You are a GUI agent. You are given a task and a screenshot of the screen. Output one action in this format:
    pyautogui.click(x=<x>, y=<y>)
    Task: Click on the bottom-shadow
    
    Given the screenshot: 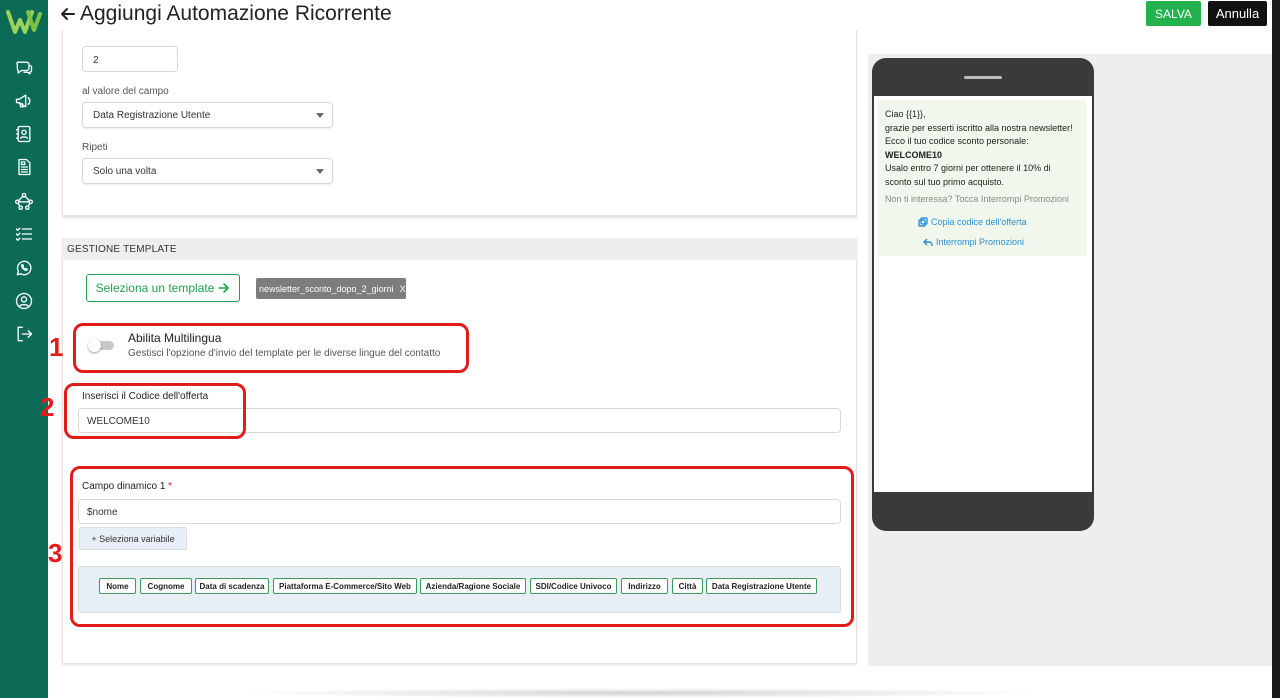 What is the action you would take?
    pyautogui.click(x=640, y=693)
    